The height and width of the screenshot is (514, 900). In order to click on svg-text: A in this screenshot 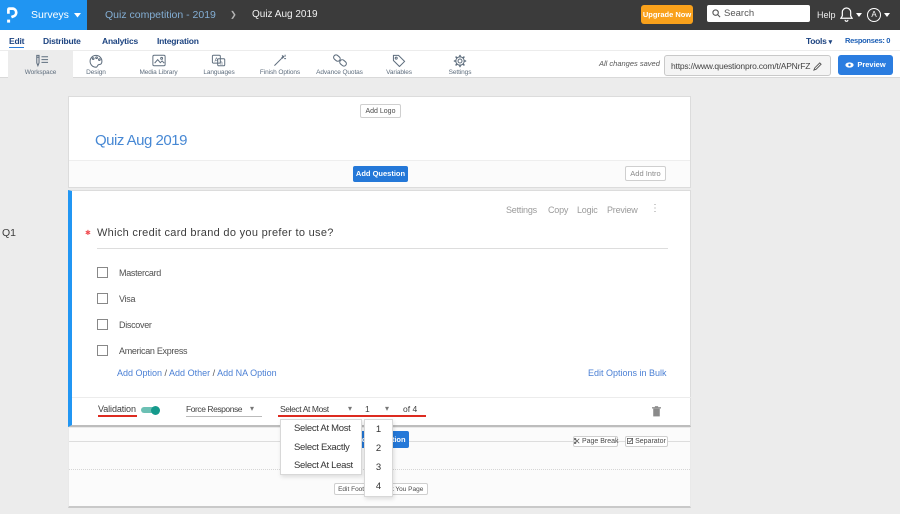, I will do `click(216, 60)`.